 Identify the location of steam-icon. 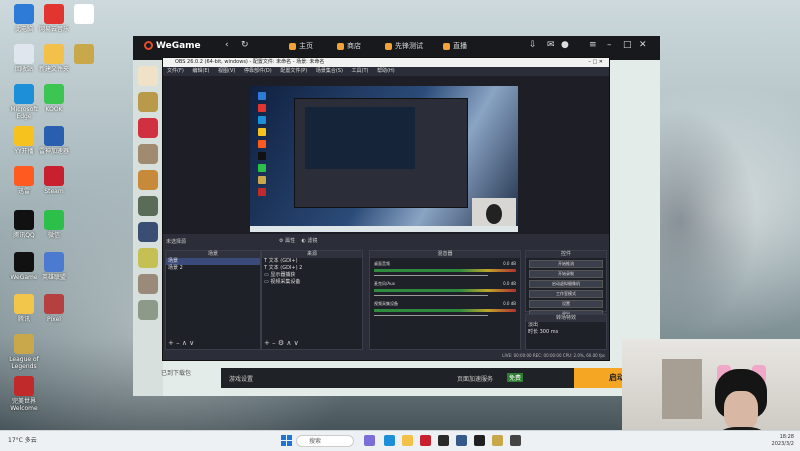
(425, 440).